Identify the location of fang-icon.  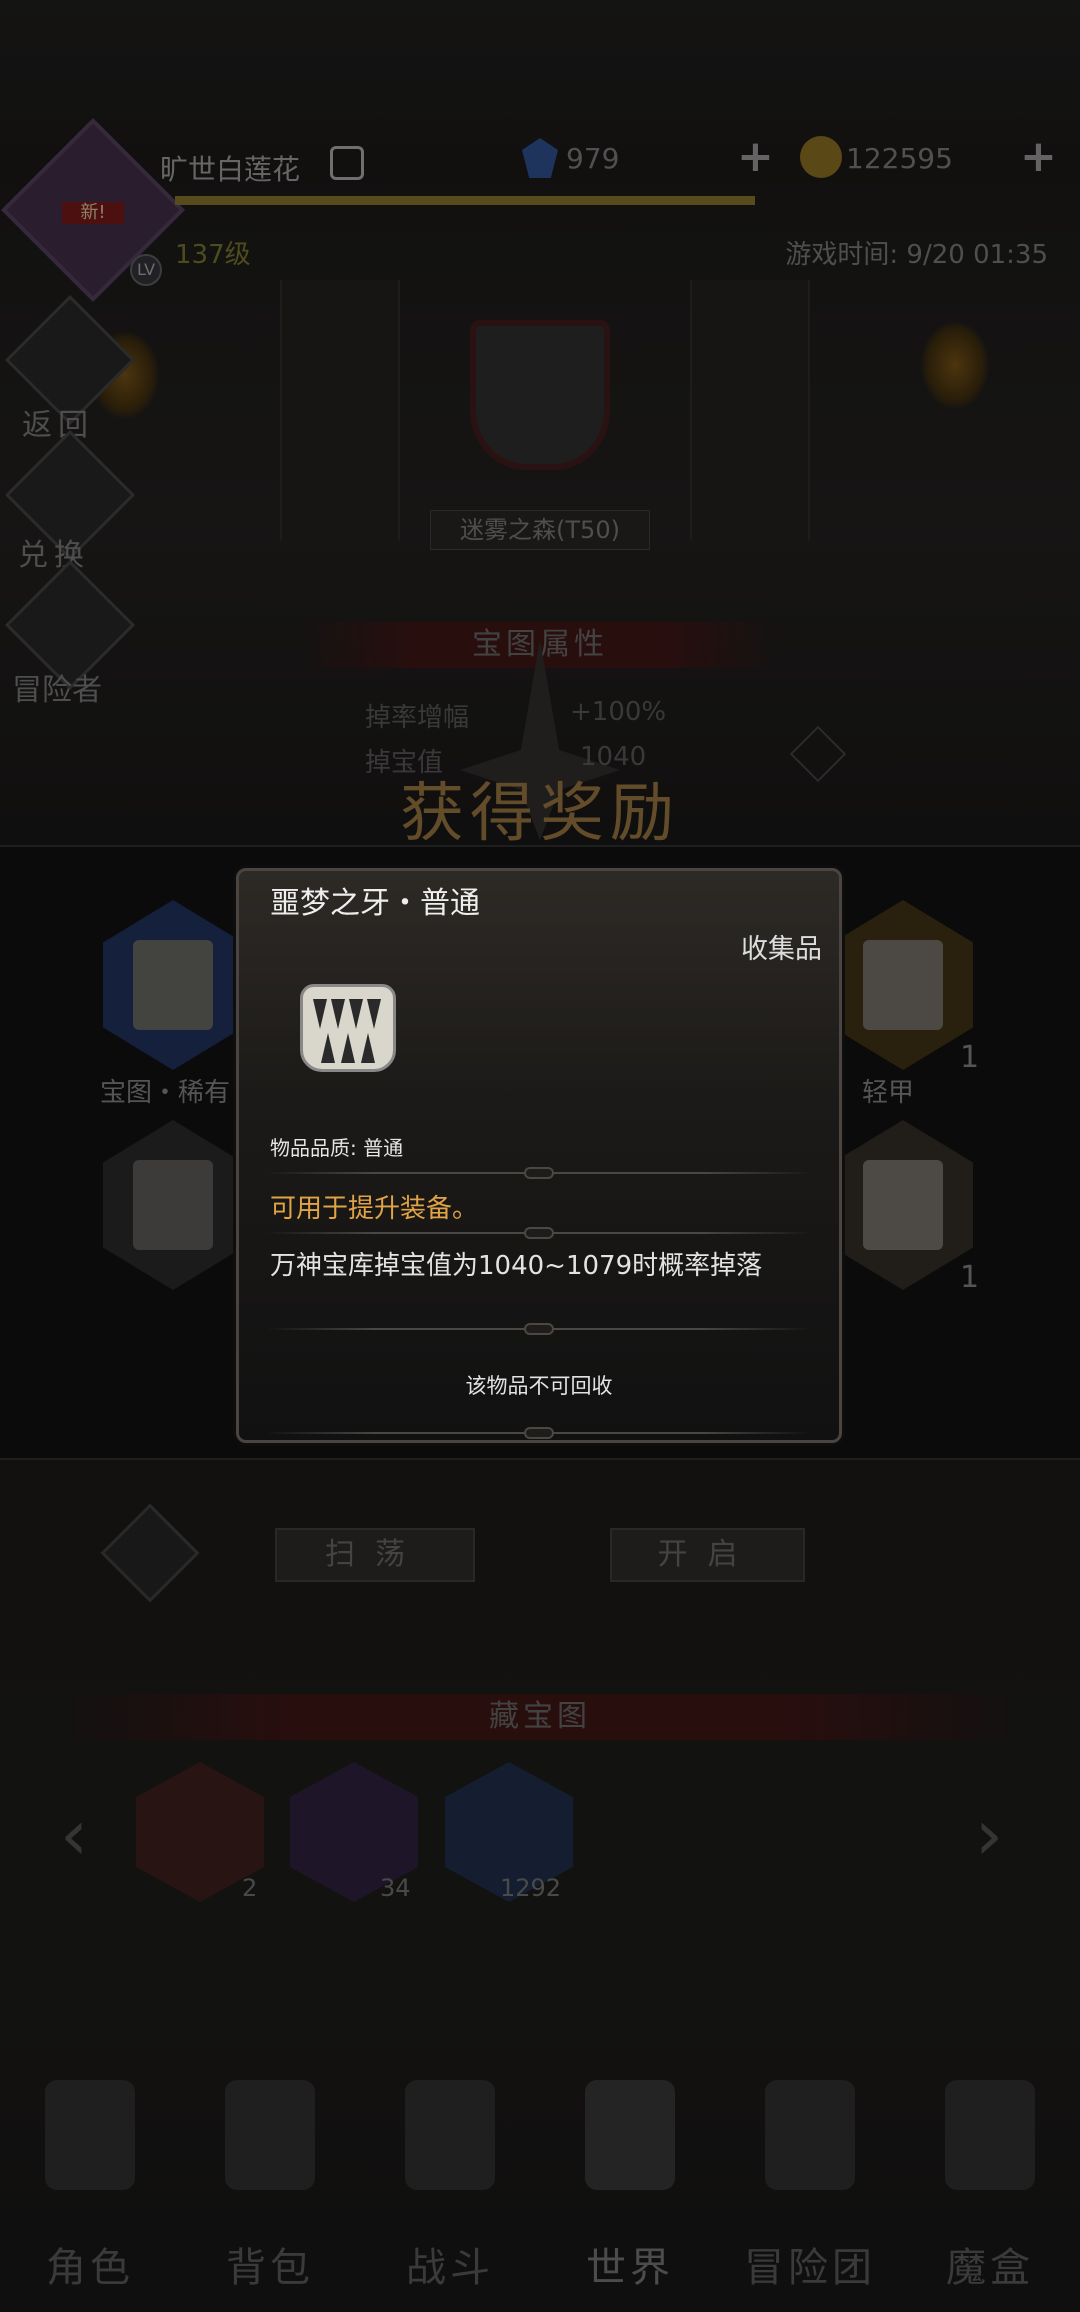
(348, 1028).